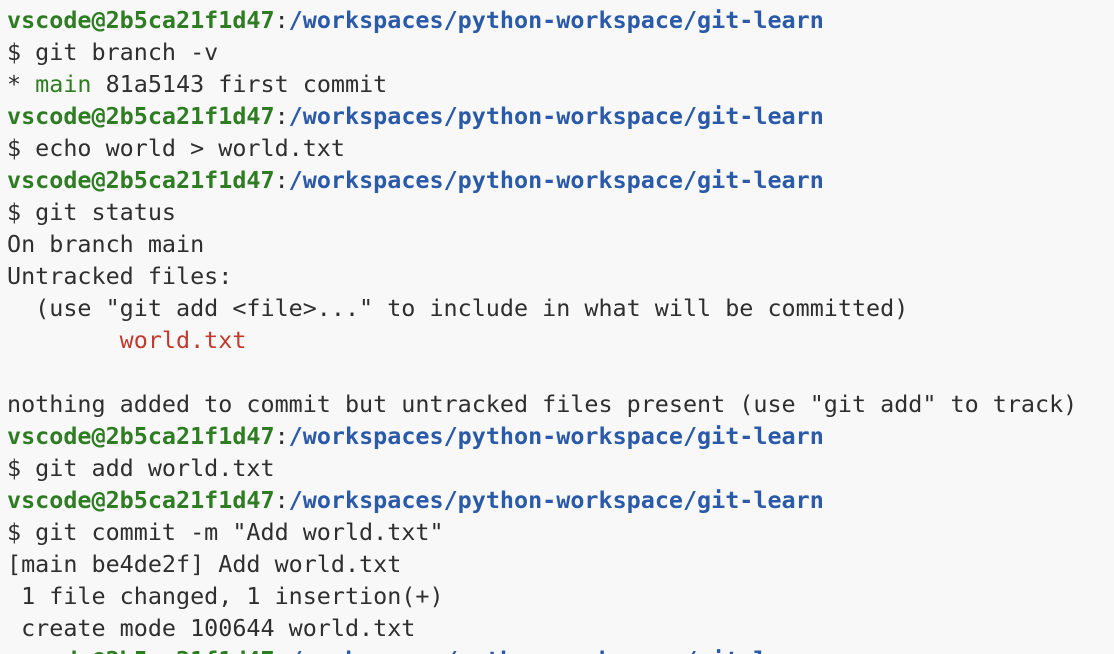 The width and height of the screenshot is (1114, 654). Describe the element at coordinates (106, 244) in the screenshot. I see `output-text: On branch main` at that location.